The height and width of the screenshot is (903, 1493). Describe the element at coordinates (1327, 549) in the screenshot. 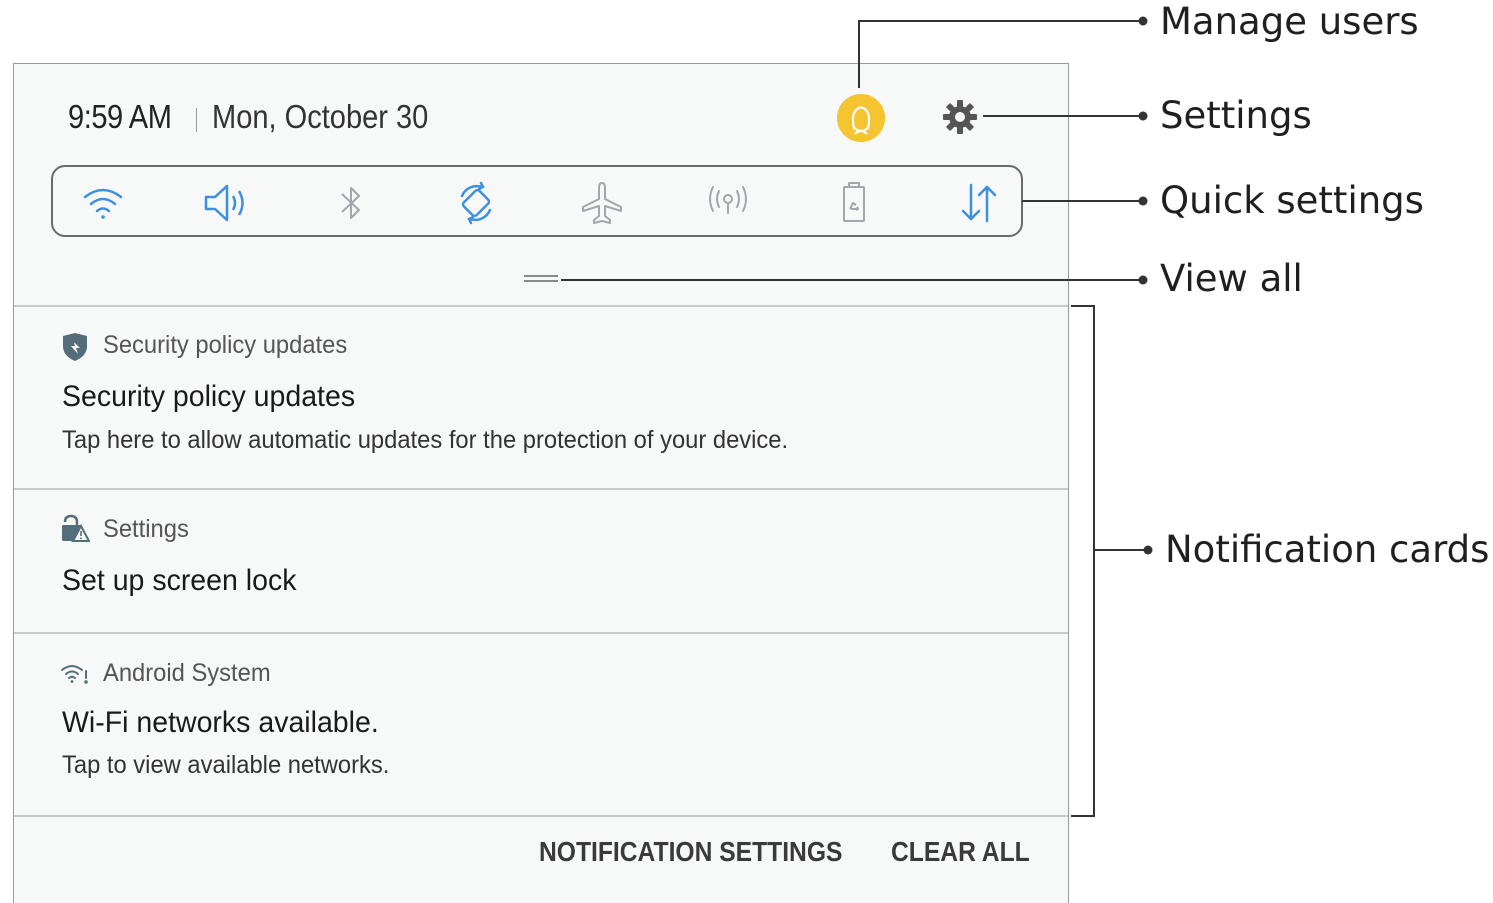

I see `callout-notification-cards: Notification cards` at that location.